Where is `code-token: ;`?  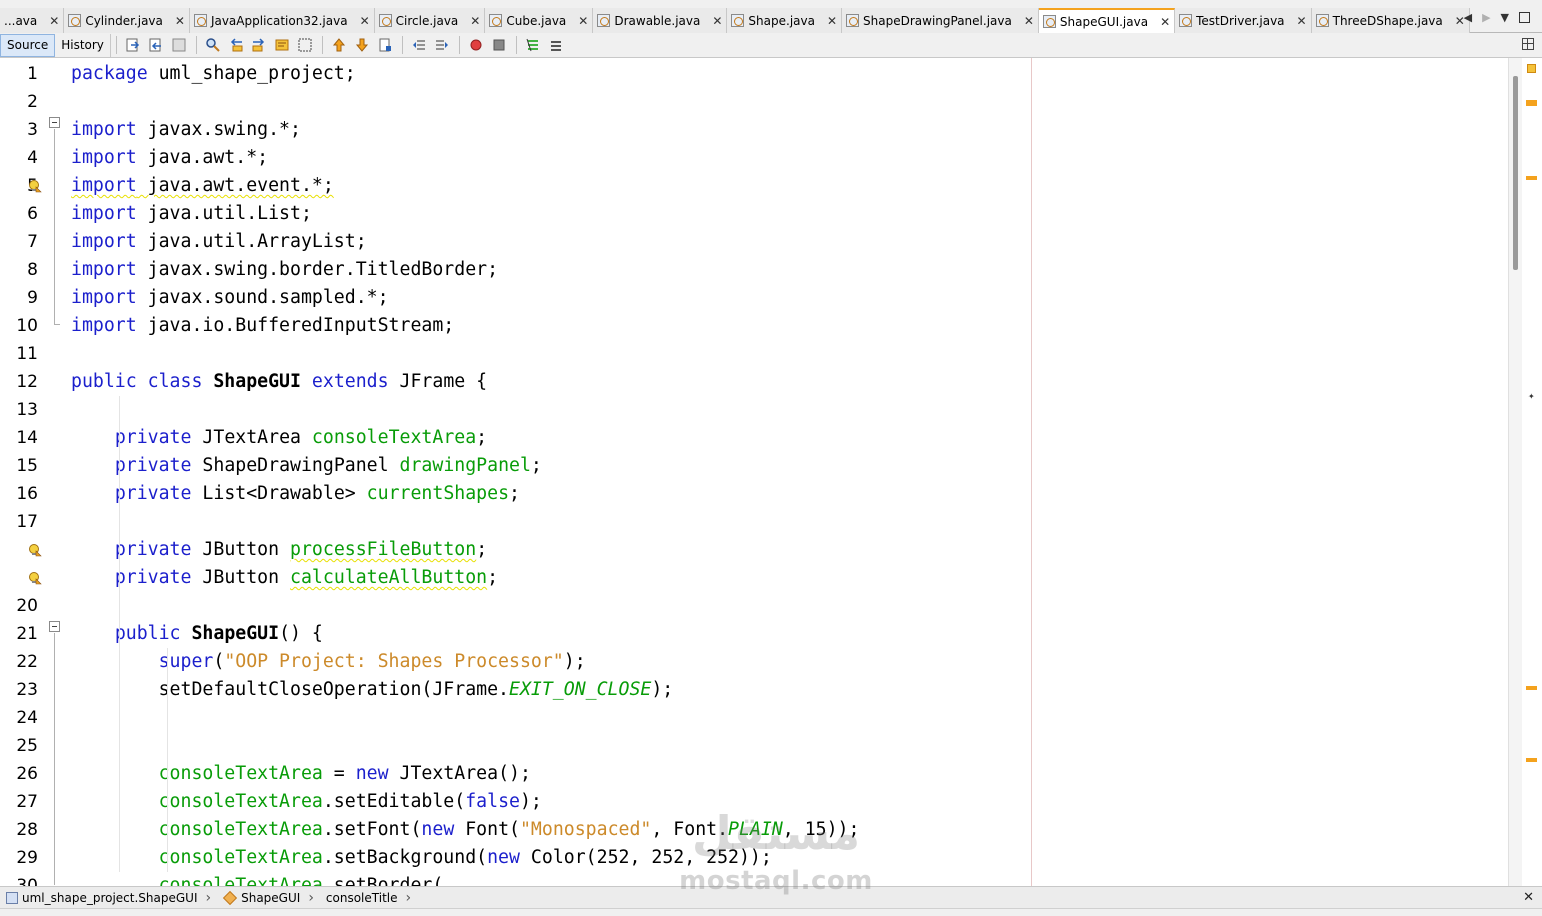 code-token: ; is located at coordinates (536, 465).